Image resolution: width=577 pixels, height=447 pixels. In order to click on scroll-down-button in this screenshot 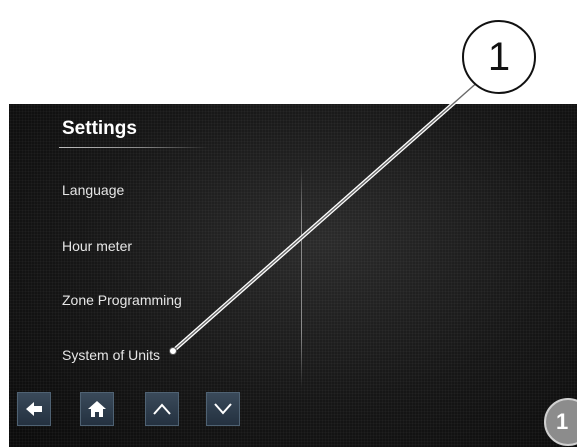, I will do `click(223, 409)`.